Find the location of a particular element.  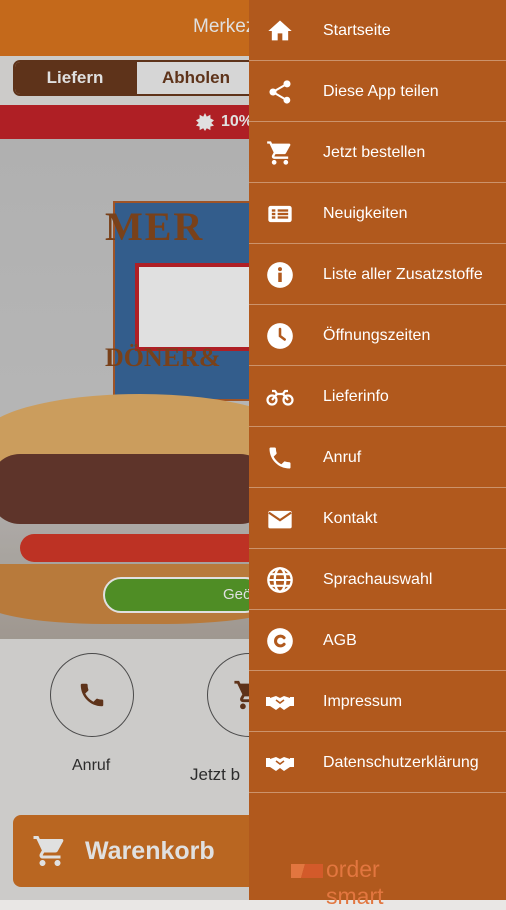

menu-item-imprint: Impressum is located at coordinates (377, 701).